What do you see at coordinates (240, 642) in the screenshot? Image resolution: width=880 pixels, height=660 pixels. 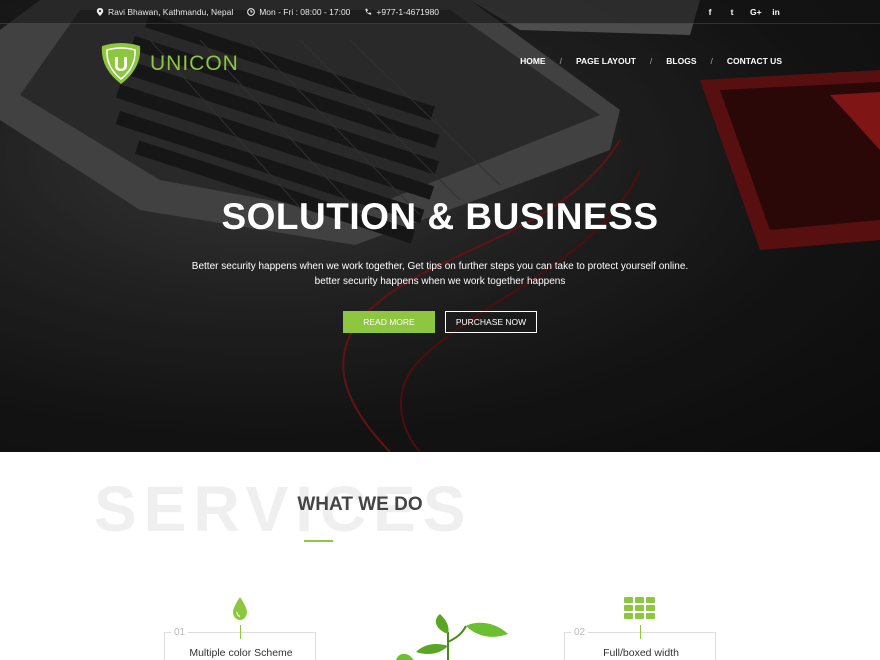 I see `service-card: 01 Multiple color Scheme` at bounding box center [240, 642].